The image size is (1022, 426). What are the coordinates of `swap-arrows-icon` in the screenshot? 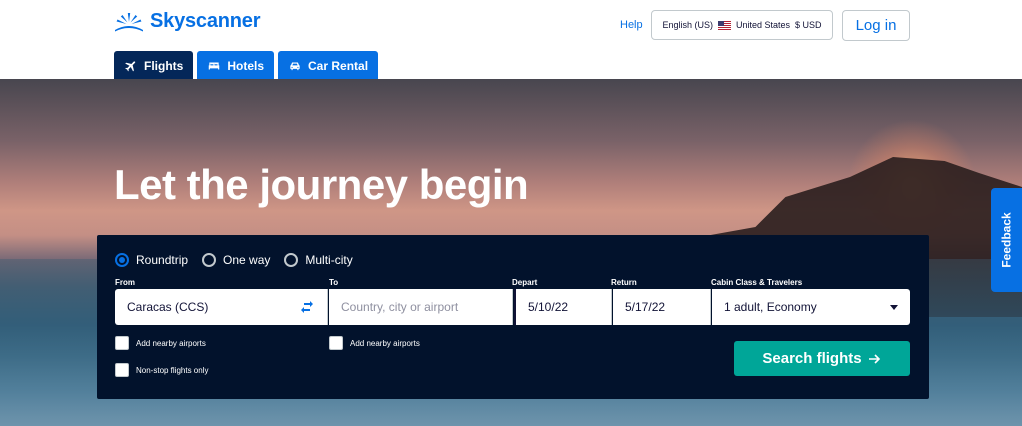 It's located at (307, 307).